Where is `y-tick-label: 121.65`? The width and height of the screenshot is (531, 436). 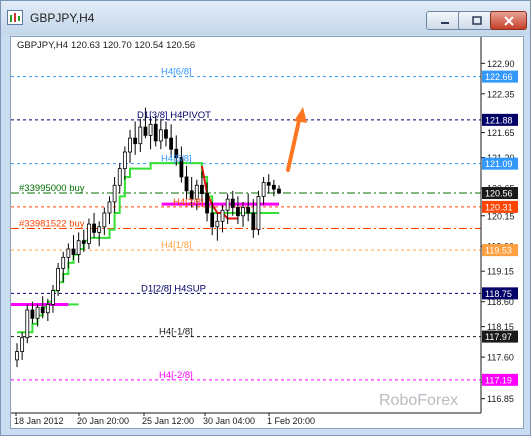 y-tick-label: 121.65 is located at coordinates (501, 133).